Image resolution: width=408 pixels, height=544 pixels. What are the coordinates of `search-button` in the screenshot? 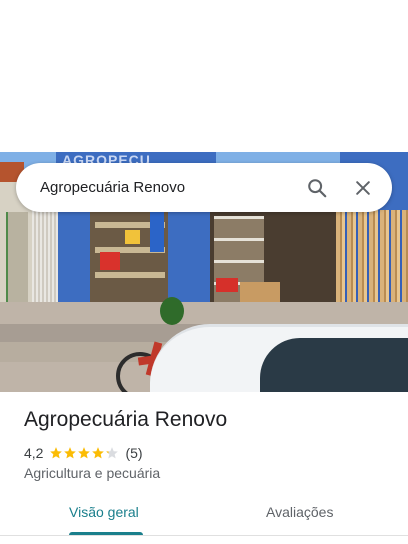 It's located at (317, 188).